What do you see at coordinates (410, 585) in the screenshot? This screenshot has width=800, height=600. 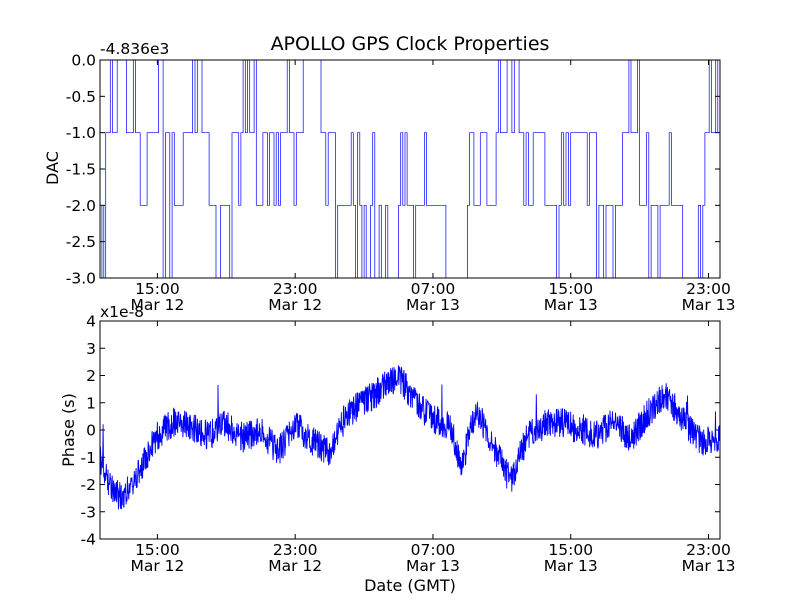 I see `x-axis-label: Date (GMT)` at bounding box center [410, 585].